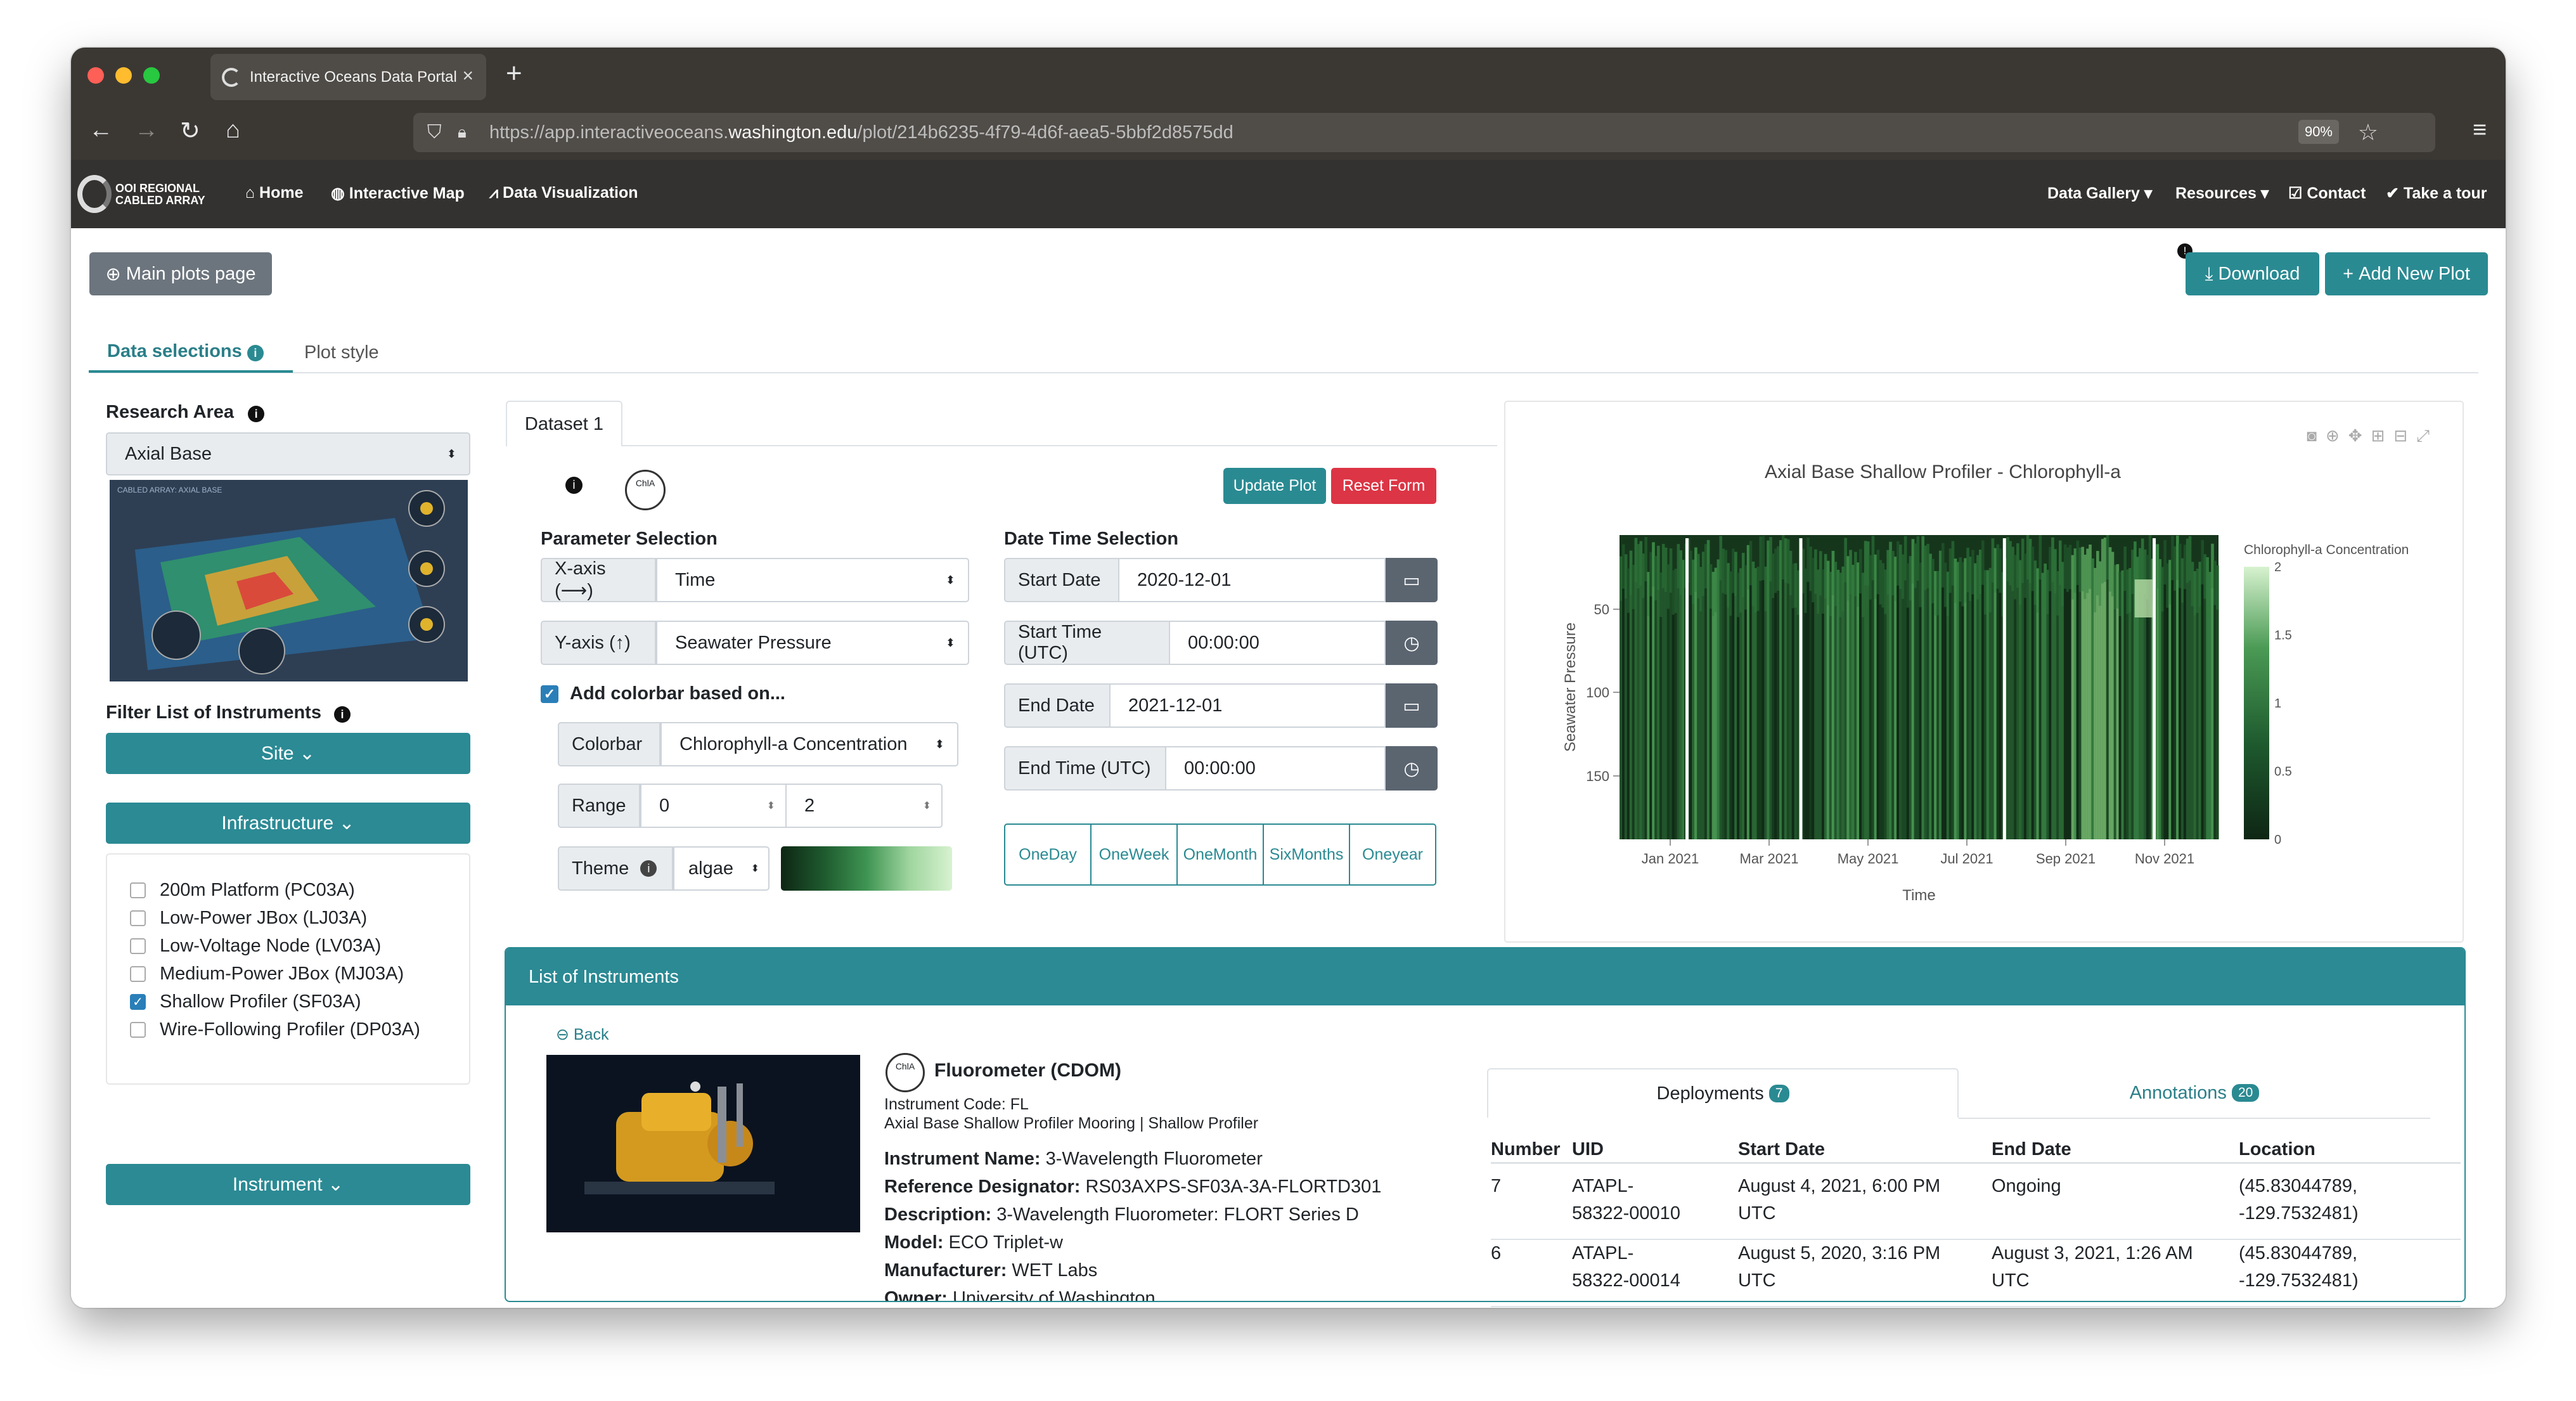  What do you see at coordinates (2318, 132) in the screenshot?
I see `zoom-level: 90%` at bounding box center [2318, 132].